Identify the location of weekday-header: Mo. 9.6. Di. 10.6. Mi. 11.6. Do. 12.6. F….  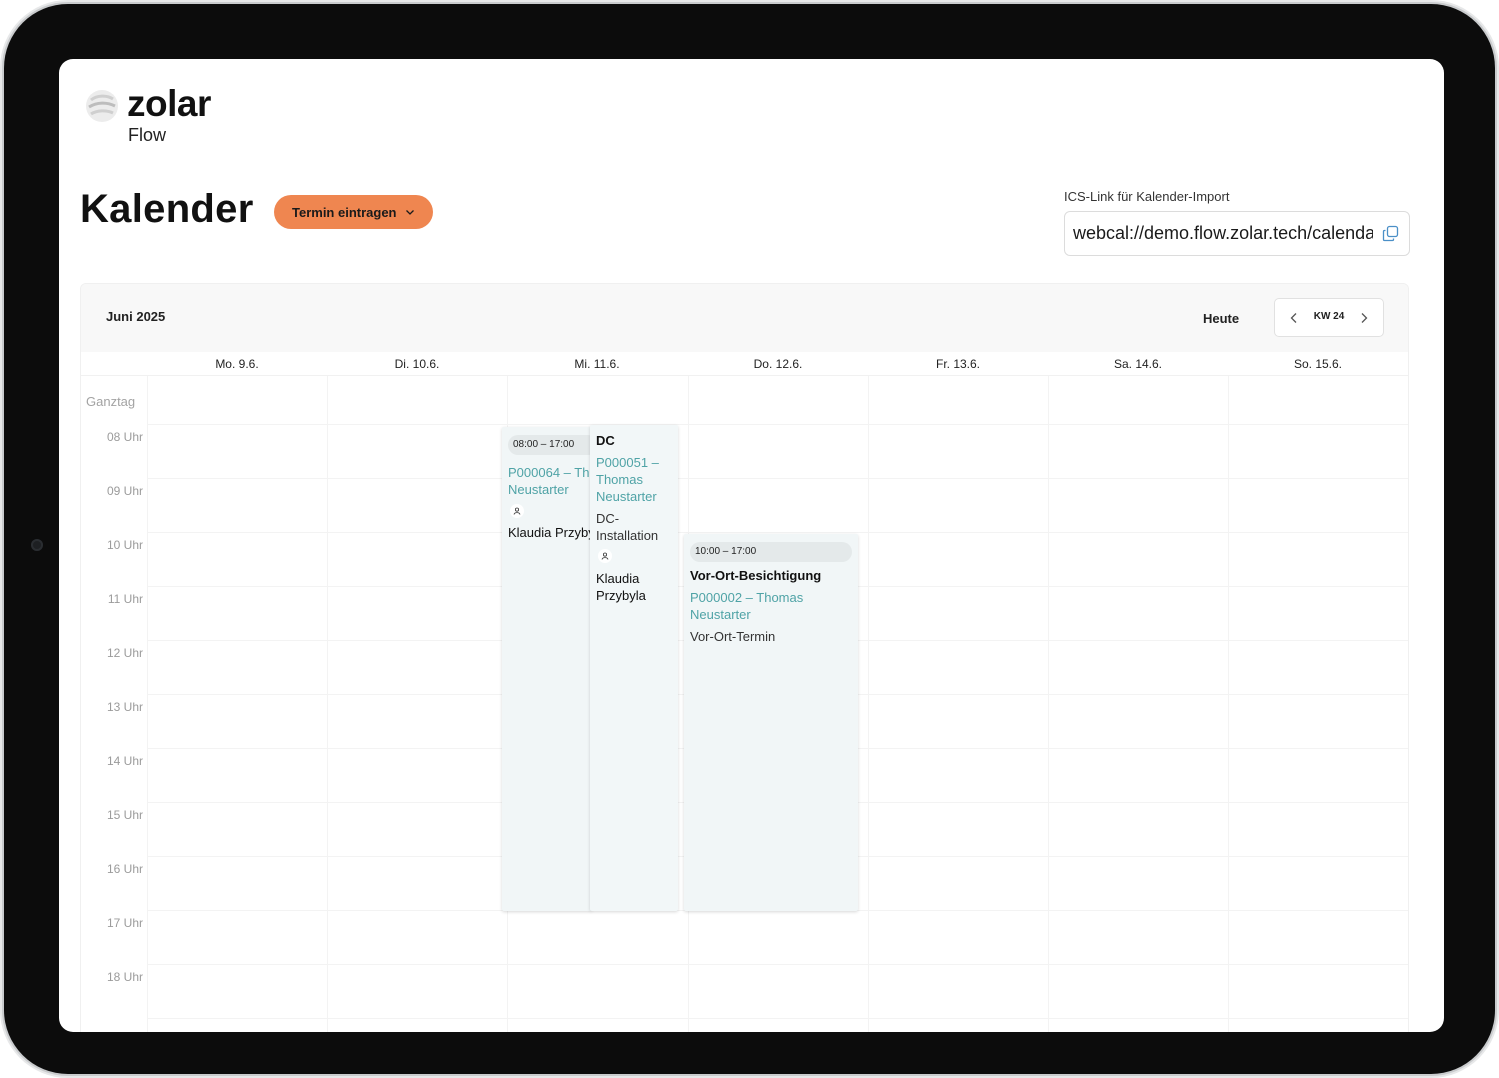
(744, 364).